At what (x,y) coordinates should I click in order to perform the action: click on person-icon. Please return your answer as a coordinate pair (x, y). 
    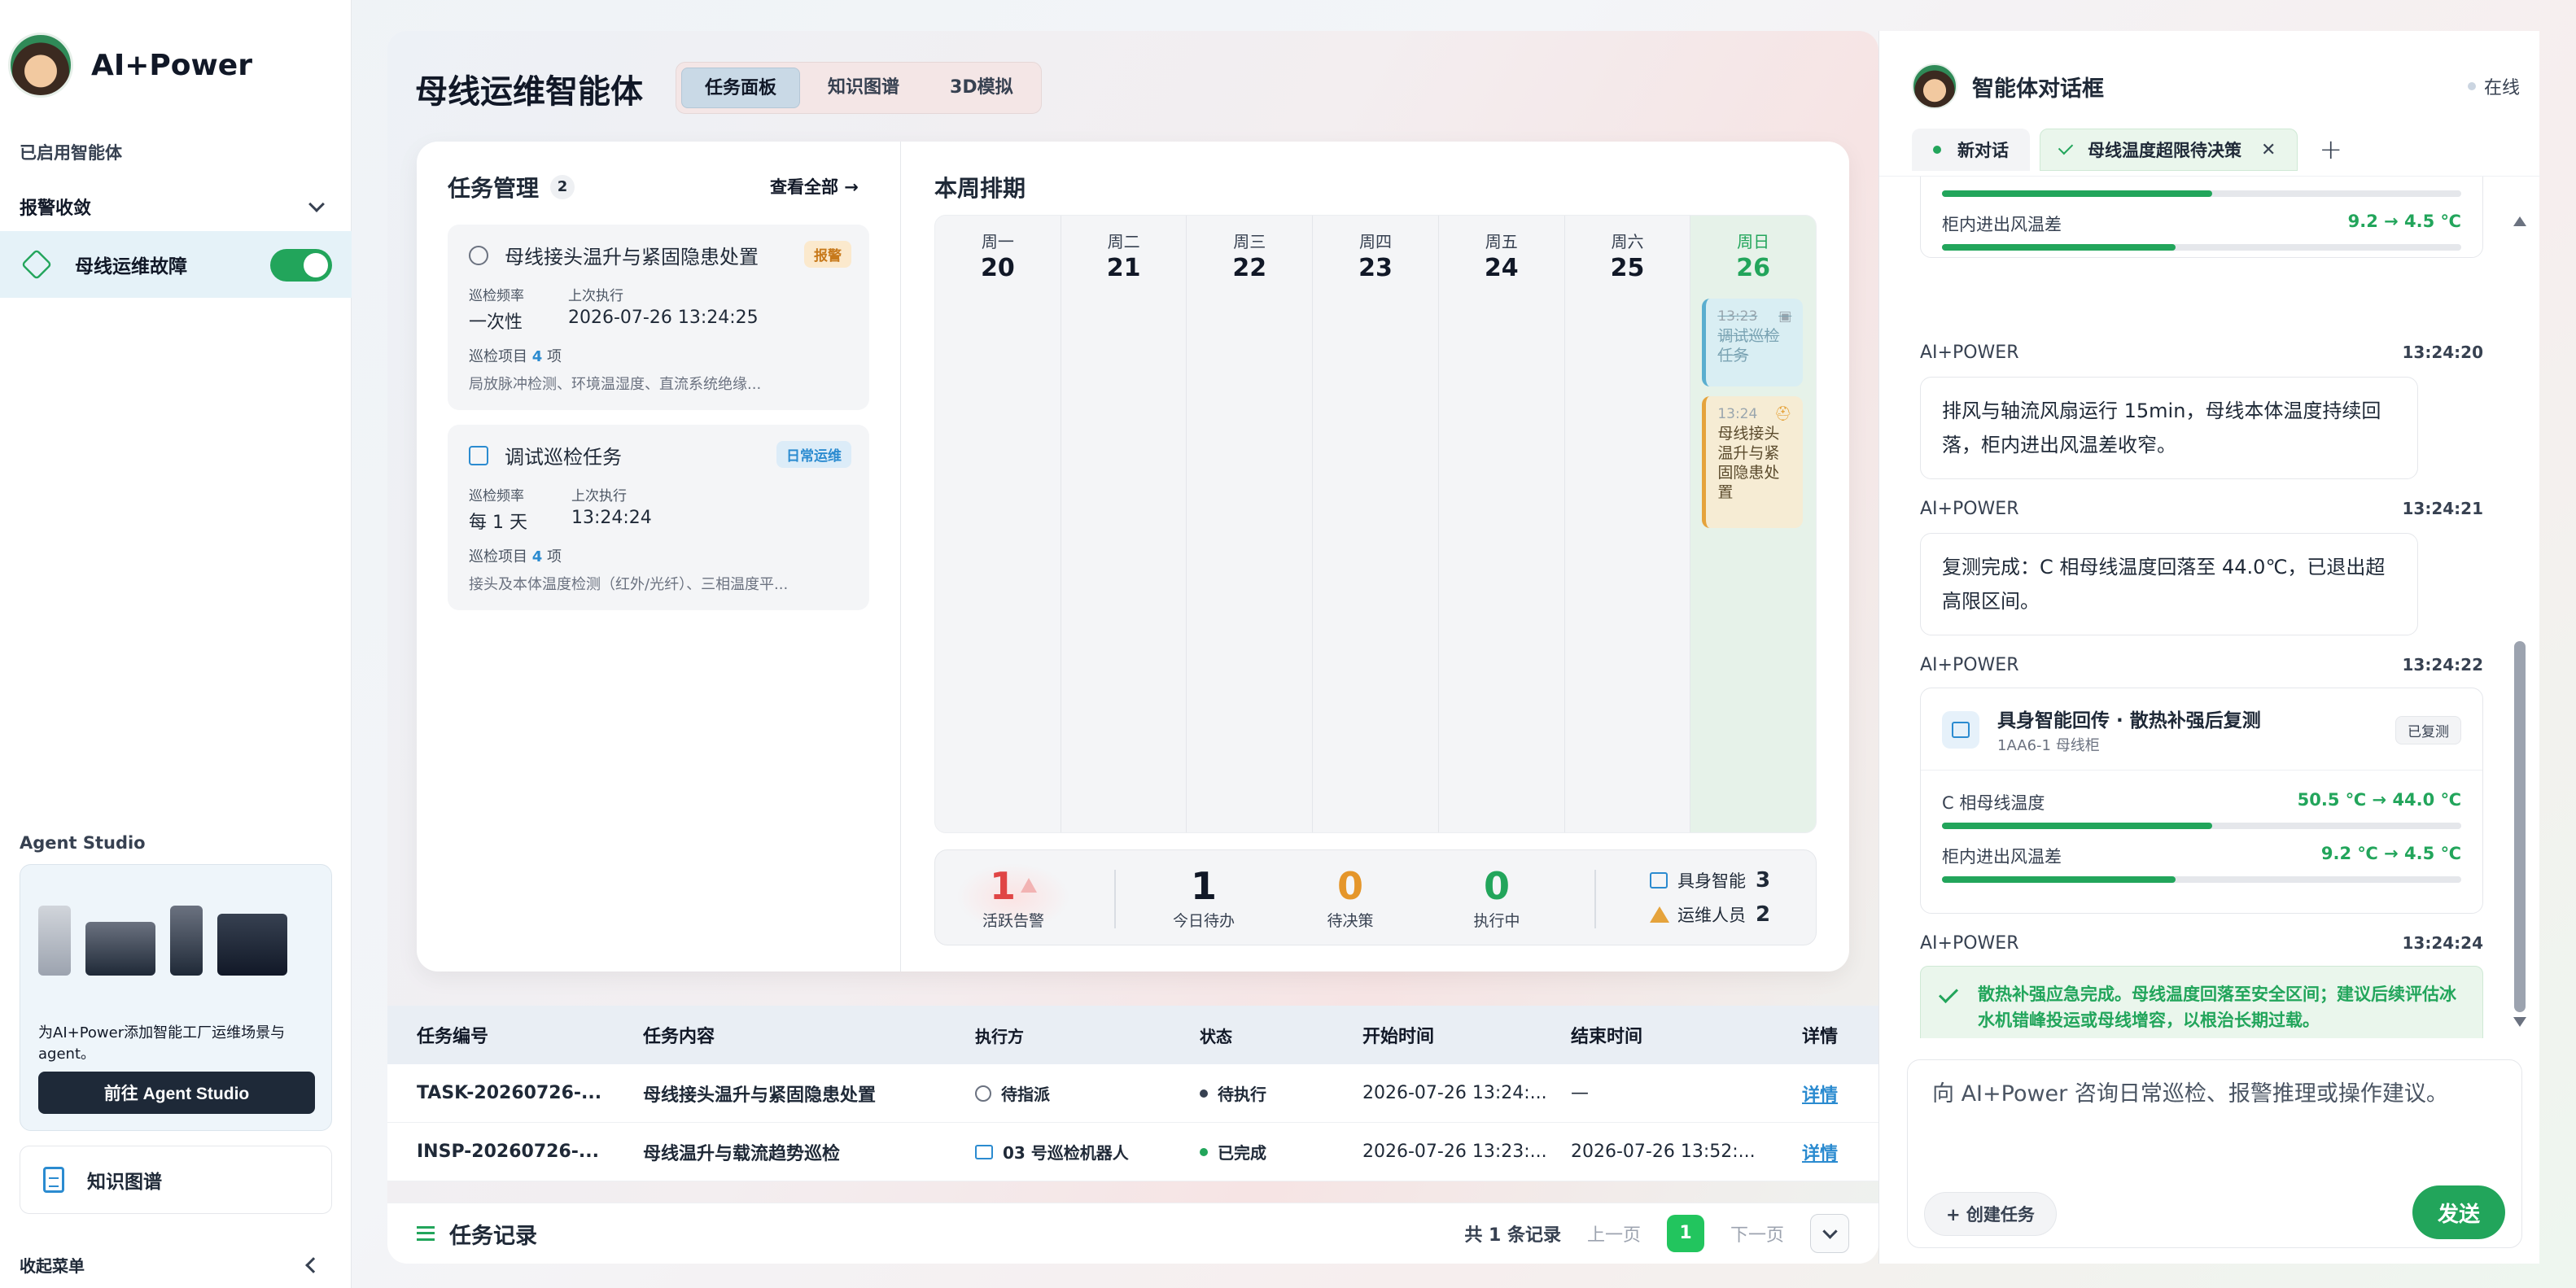
    Looking at the image, I should click on (983, 1093).